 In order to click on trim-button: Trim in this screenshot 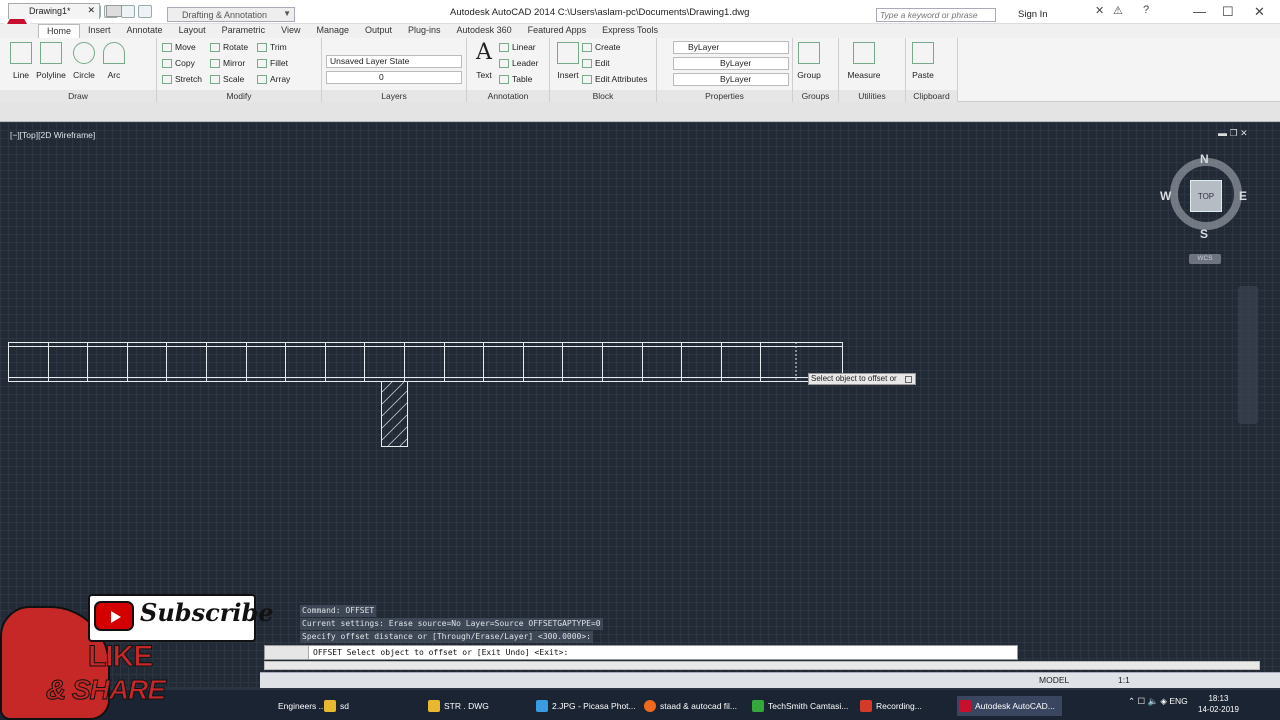, I will do `click(272, 47)`.